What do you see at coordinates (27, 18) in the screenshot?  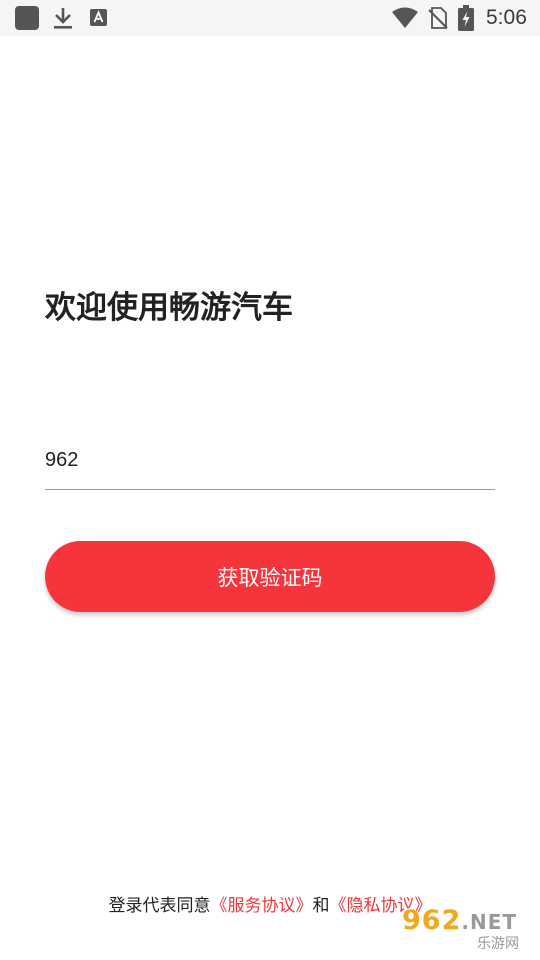 I see `app-notification-icon` at bounding box center [27, 18].